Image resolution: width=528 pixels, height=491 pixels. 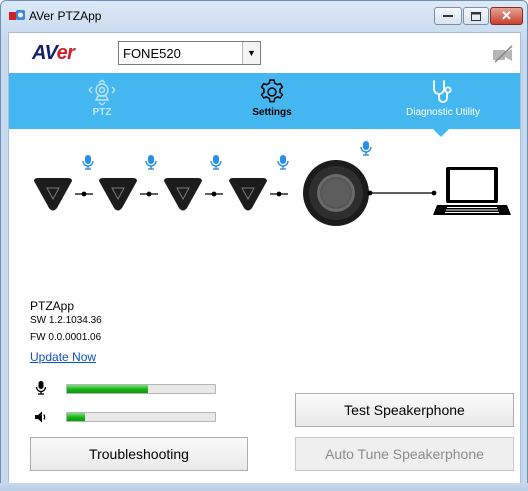 What do you see at coordinates (40, 417) in the screenshot?
I see `speaker-icon` at bounding box center [40, 417].